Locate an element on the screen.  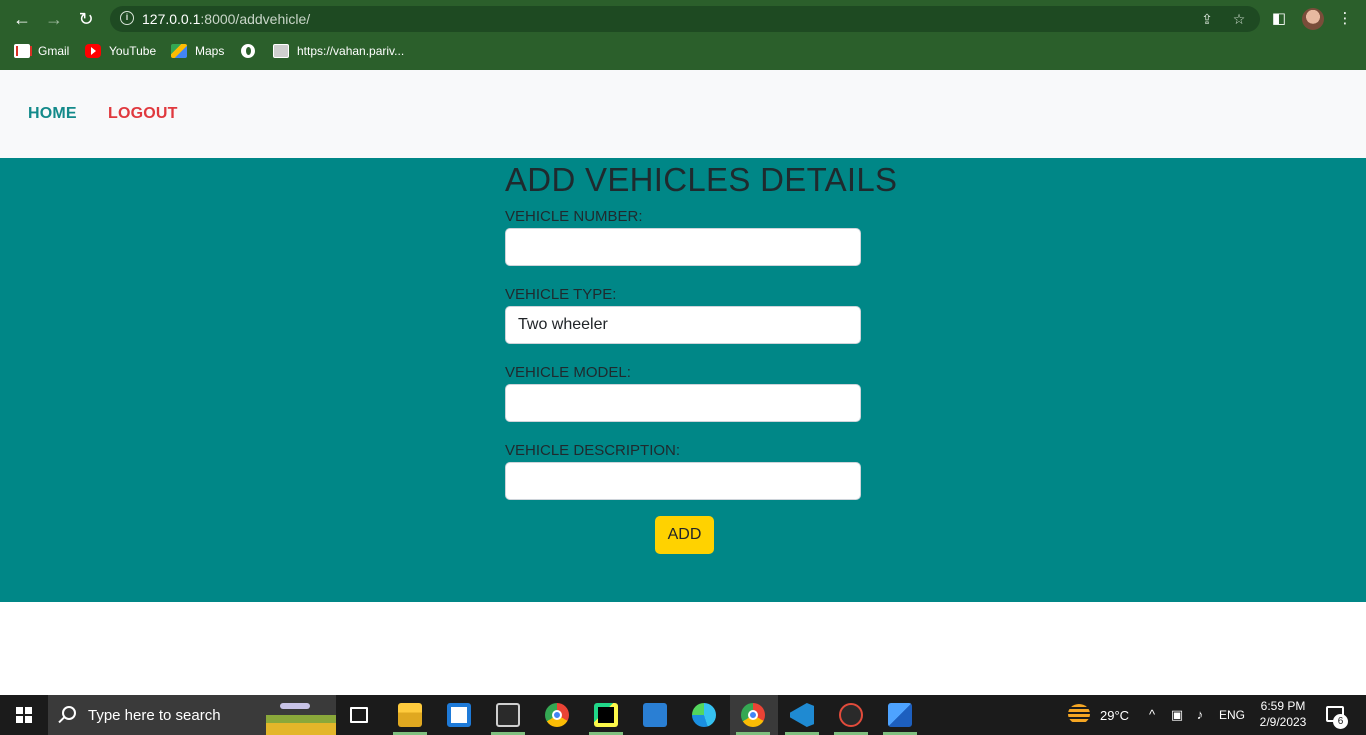
nav-logout-link: LOGOUT is located at coordinates (143, 114).